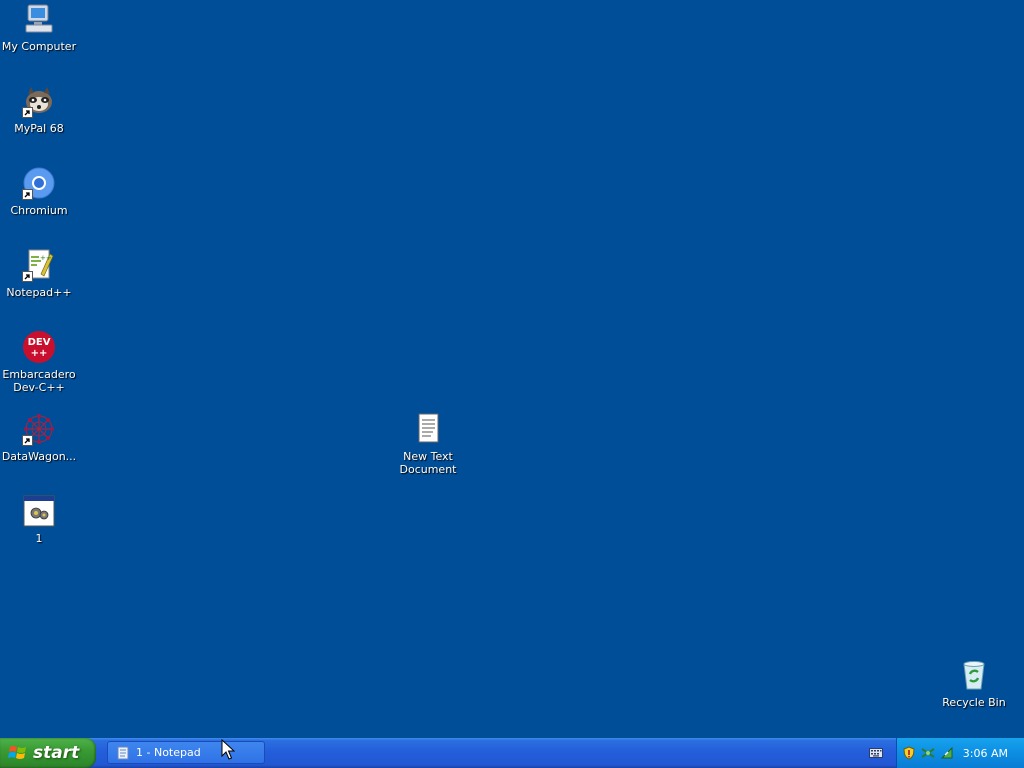 This screenshot has width=1024, height=768. I want to click on start-label: start, so click(56, 753).